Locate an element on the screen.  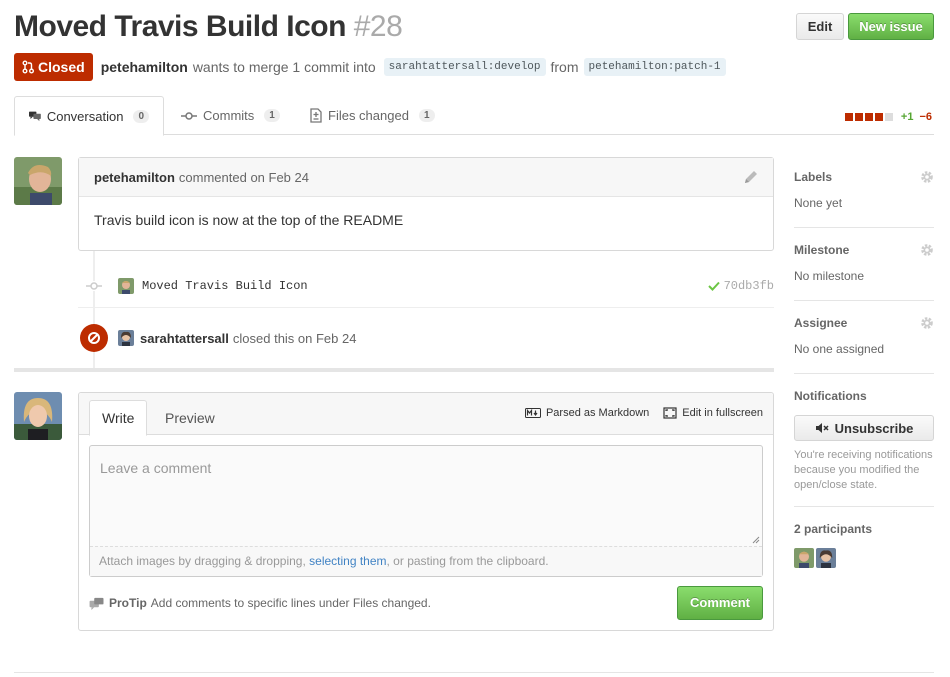
fullscreen-label: Edit in fullscreen is located at coordinates (722, 413).